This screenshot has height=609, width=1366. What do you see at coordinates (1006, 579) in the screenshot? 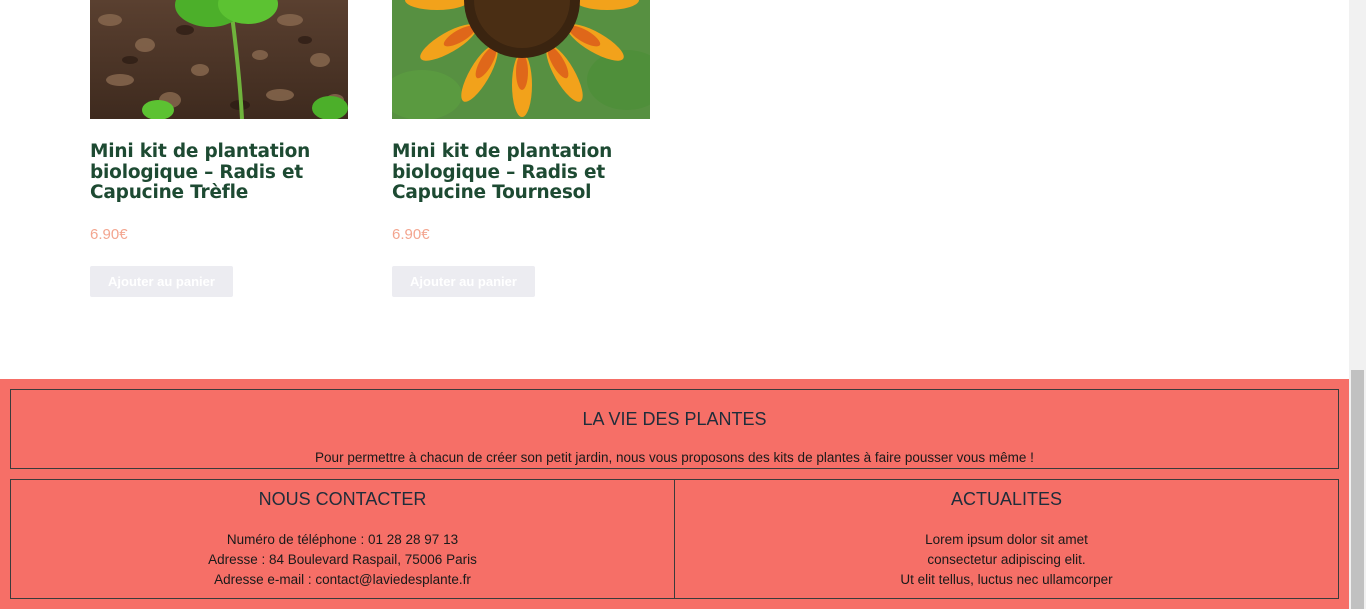
I see `news-line: Ut elit tellus, luctus nec ullamcorper` at bounding box center [1006, 579].